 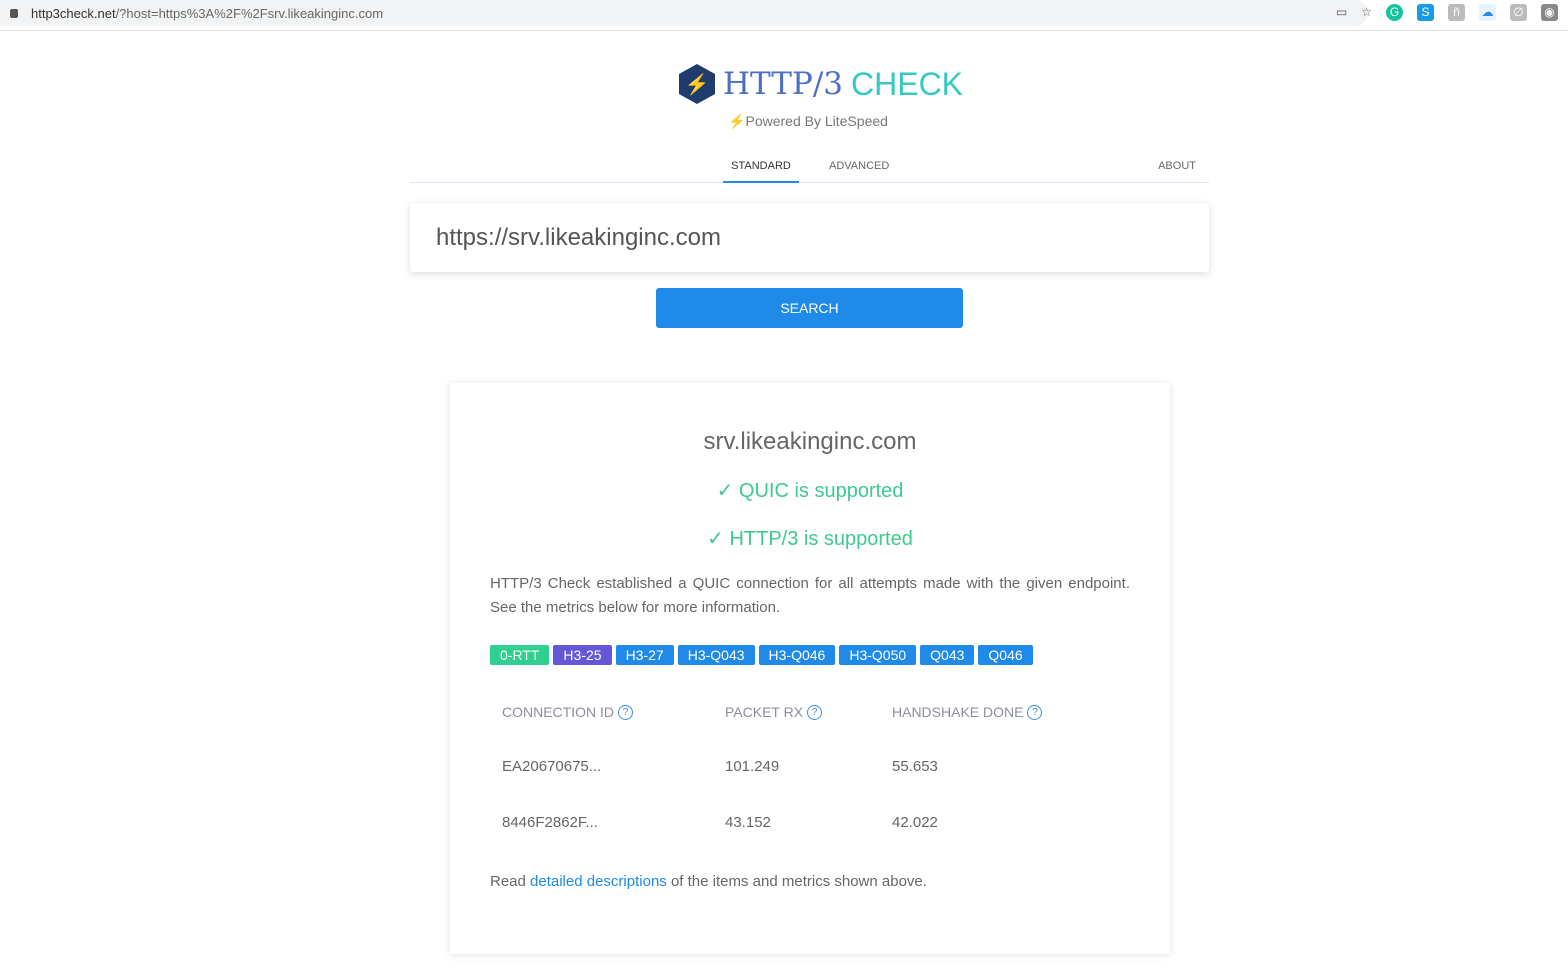 What do you see at coordinates (1456, 12) in the screenshot?
I see `extension-icon: ñ` at bounding box center [1456, 12].